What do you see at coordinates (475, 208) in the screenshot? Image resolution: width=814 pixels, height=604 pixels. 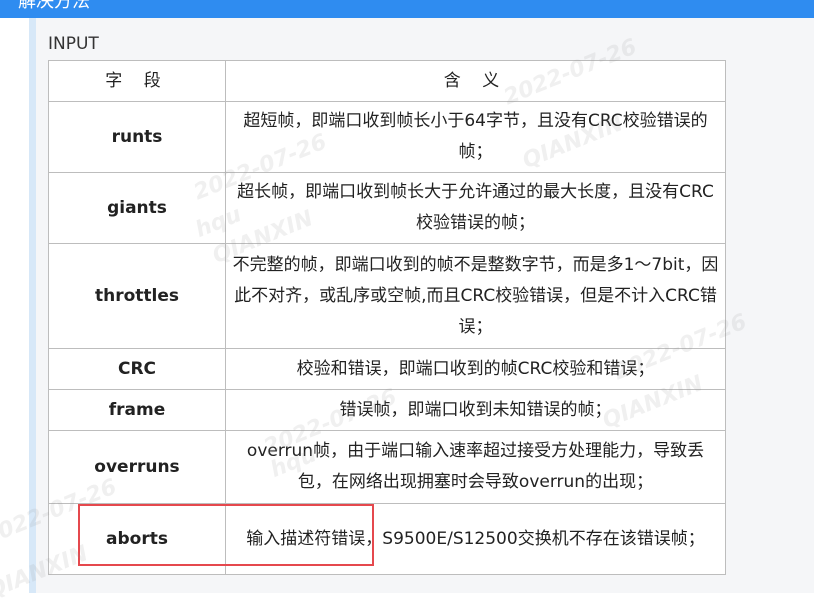 I see `field-meaning: 超长帧，即端口收到帧长大于允许通过的最大长度，且没有CRC校验错误的帧；` at bounding box center [475, 208].